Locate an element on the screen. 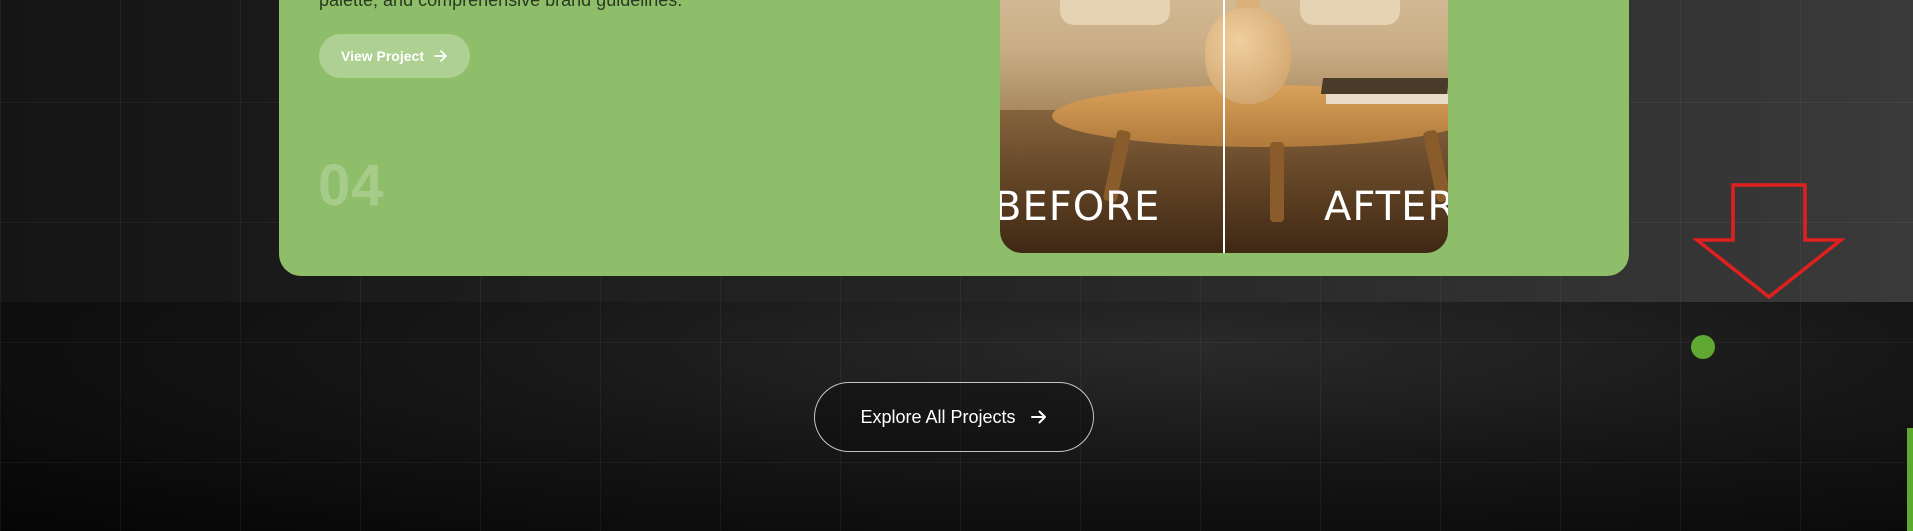  arrow-down-icon is located at coordinates (1769, 241).